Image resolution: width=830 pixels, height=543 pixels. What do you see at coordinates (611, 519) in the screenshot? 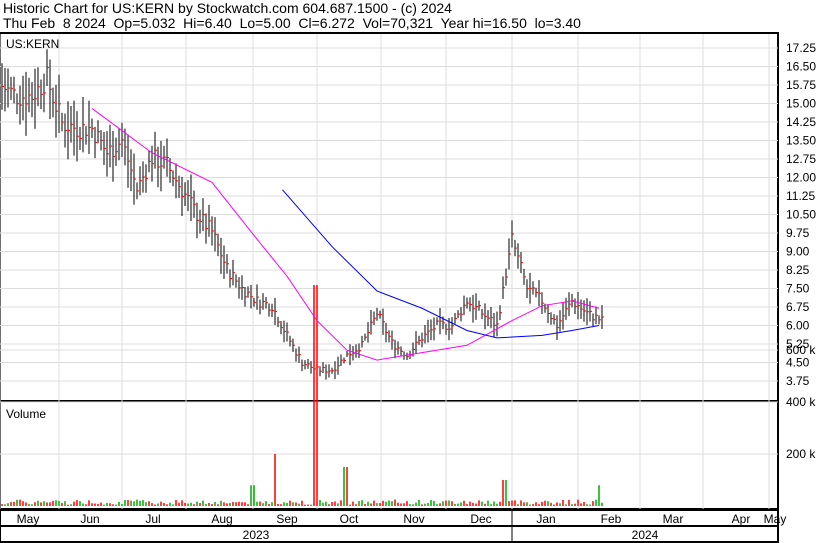
I see `month-label: Feb` at bounding box center [611, 519].